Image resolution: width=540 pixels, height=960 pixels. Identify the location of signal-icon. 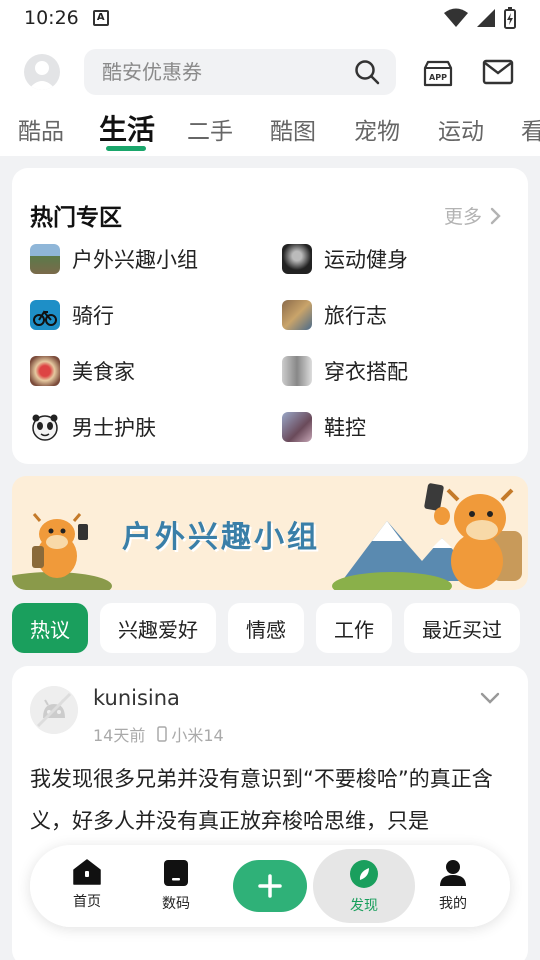
(486, 18).